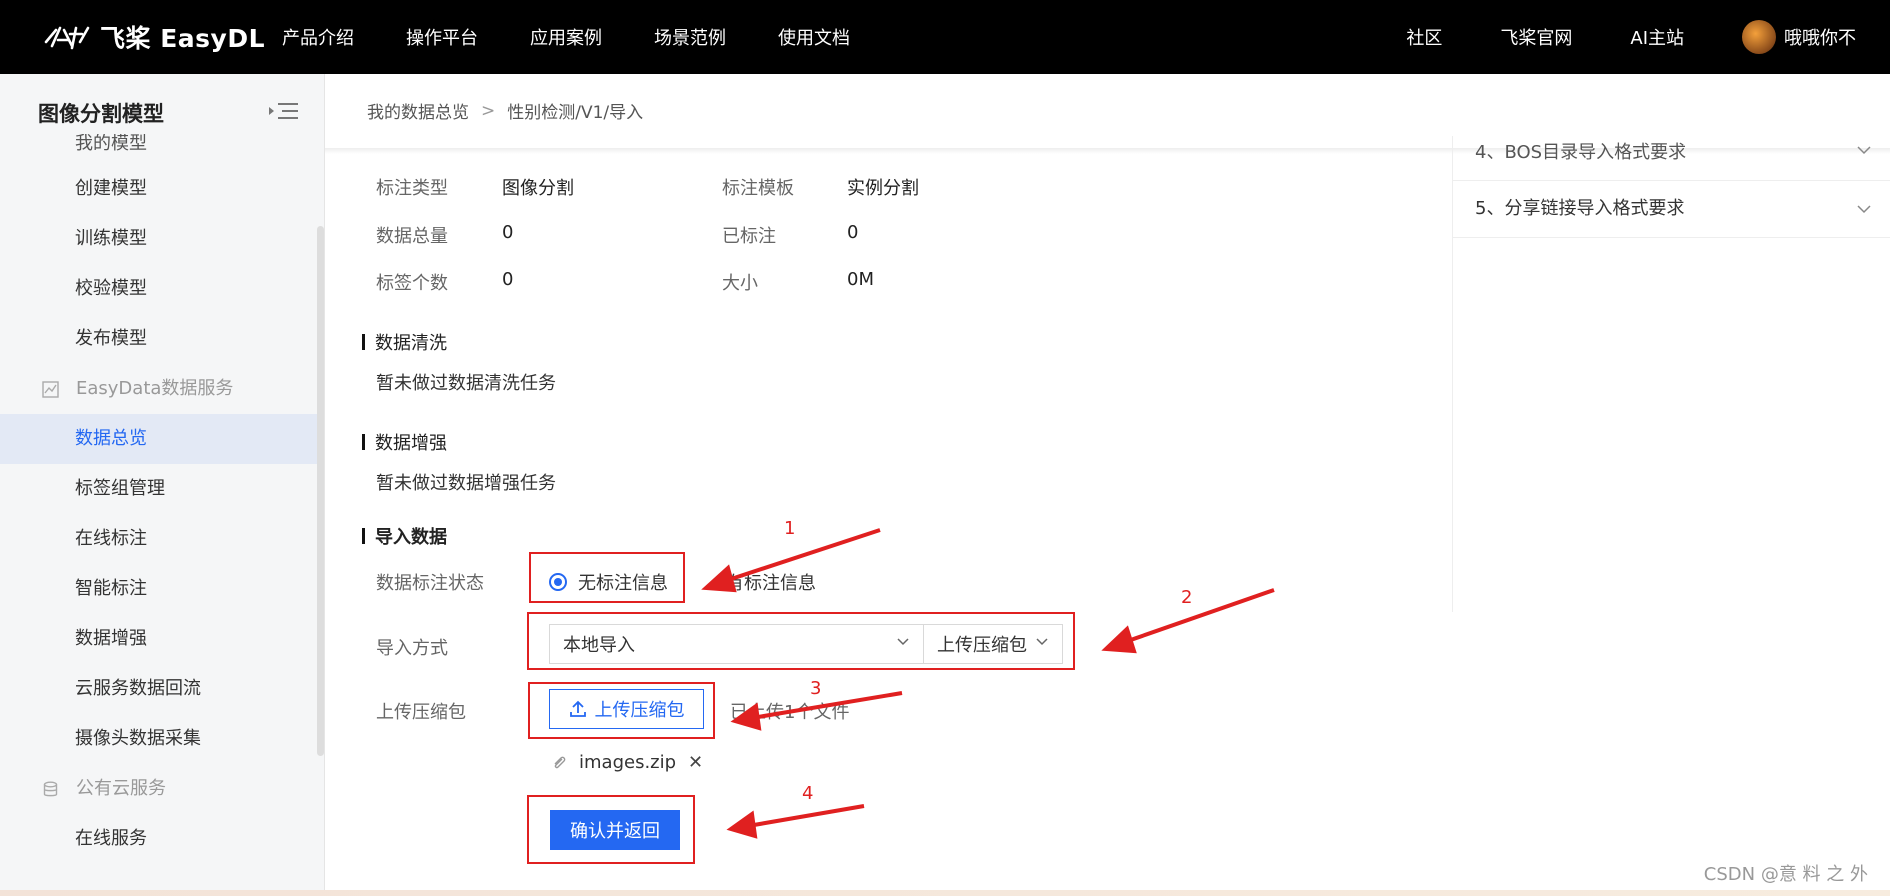  What do you see at coordinates (159, 689) in the screenshot?
I see `sidebar-item-cloud-reflow: 云服务数据回流` at bounding box center [159, 689].